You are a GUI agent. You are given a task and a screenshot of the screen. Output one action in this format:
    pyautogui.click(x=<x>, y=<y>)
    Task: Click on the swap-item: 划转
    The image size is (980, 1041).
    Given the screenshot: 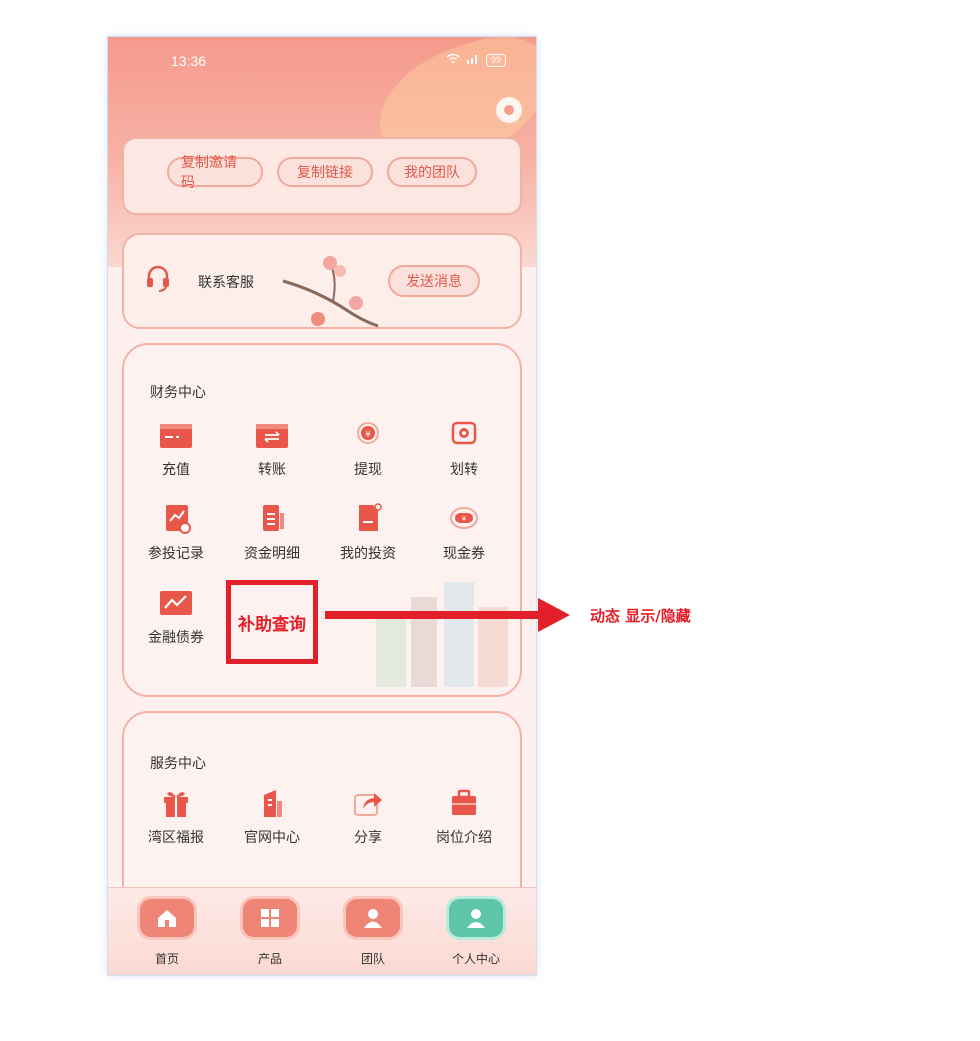 What is the action you would take?
    pyautogui.click(x=464, y=449)
    